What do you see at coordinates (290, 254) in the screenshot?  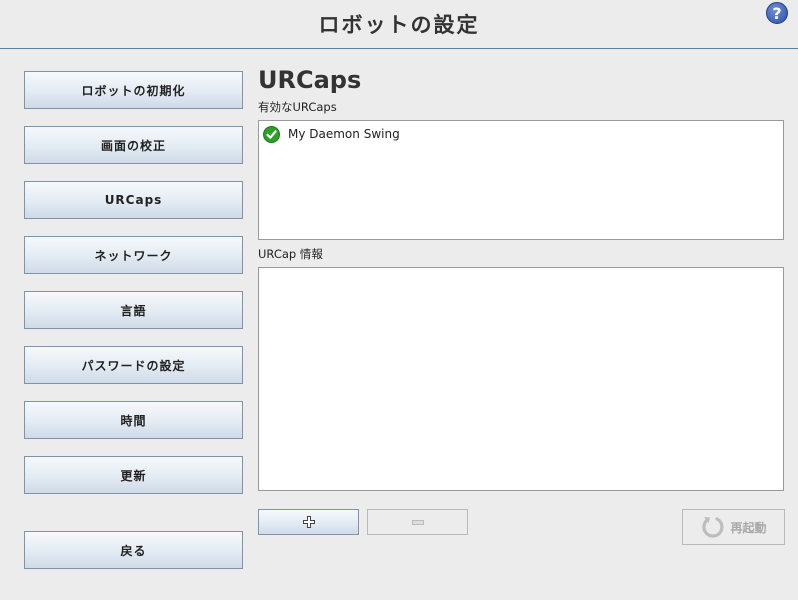 I see `urcap-info-label: URCap 情報` at bounding box center [290, 254].